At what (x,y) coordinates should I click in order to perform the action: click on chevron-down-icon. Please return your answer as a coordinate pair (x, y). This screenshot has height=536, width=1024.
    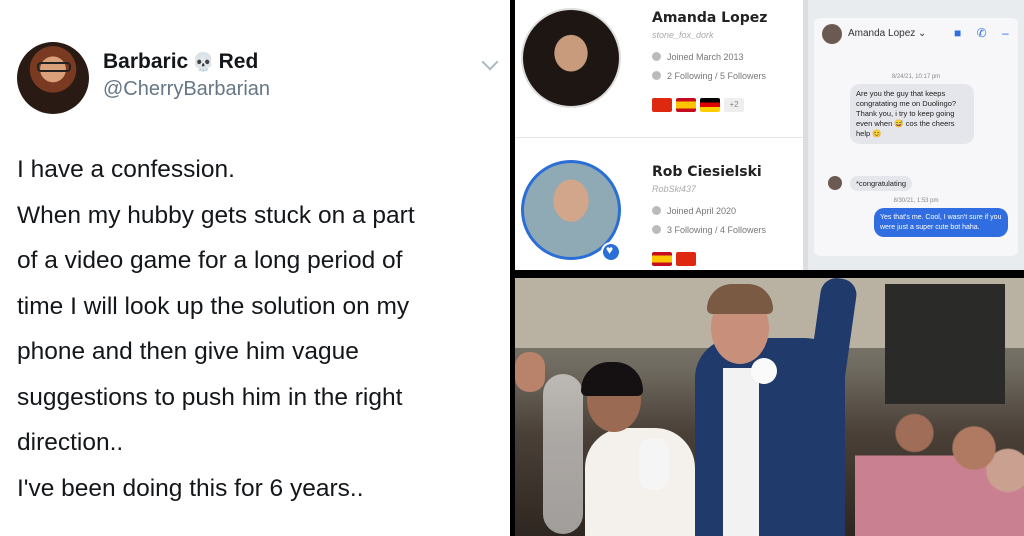
    Looking at the image, I should click on (490, 62).